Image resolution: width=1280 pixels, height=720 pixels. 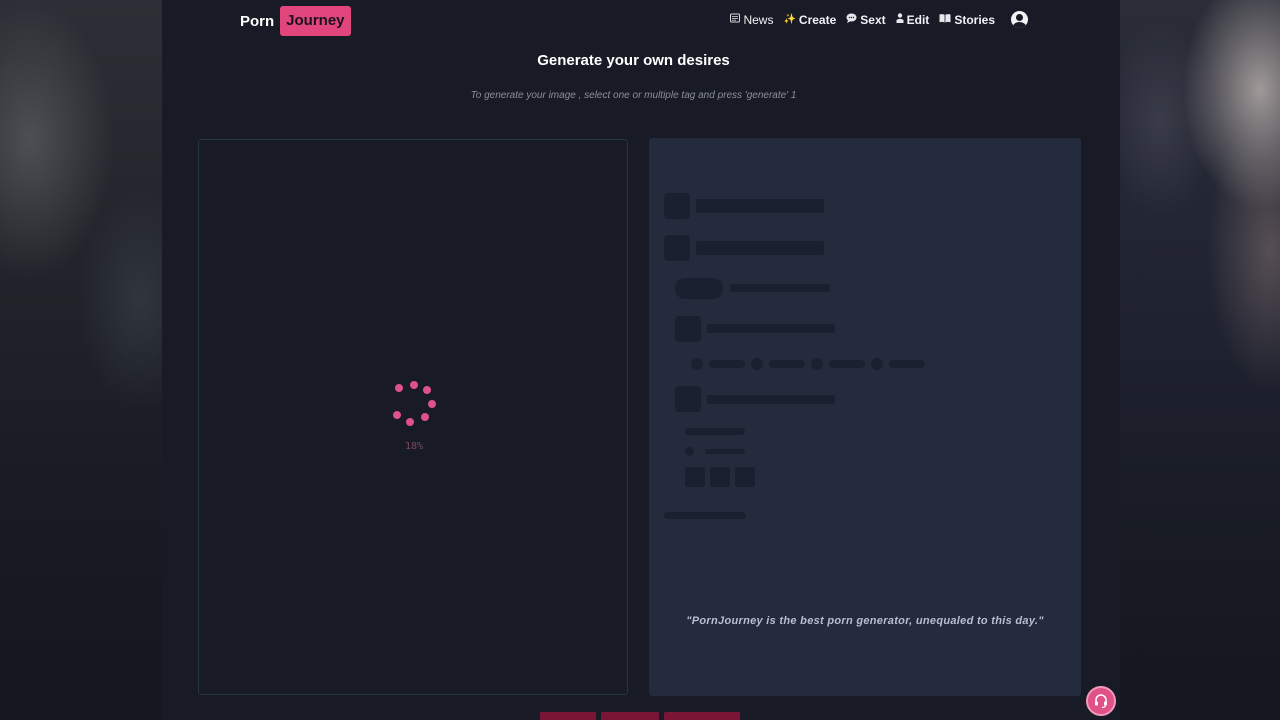 I want to click on site-logo: Porn Journey, so click(x=295, y=21).